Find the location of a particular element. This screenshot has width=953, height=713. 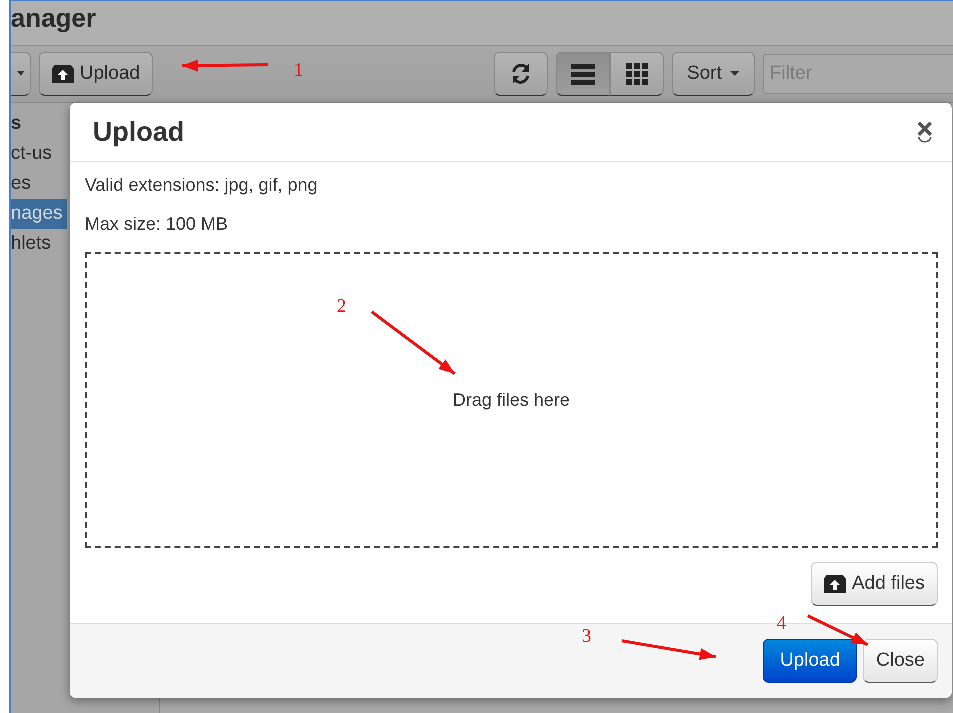

grid-icon is located at coordinates (637, 74).